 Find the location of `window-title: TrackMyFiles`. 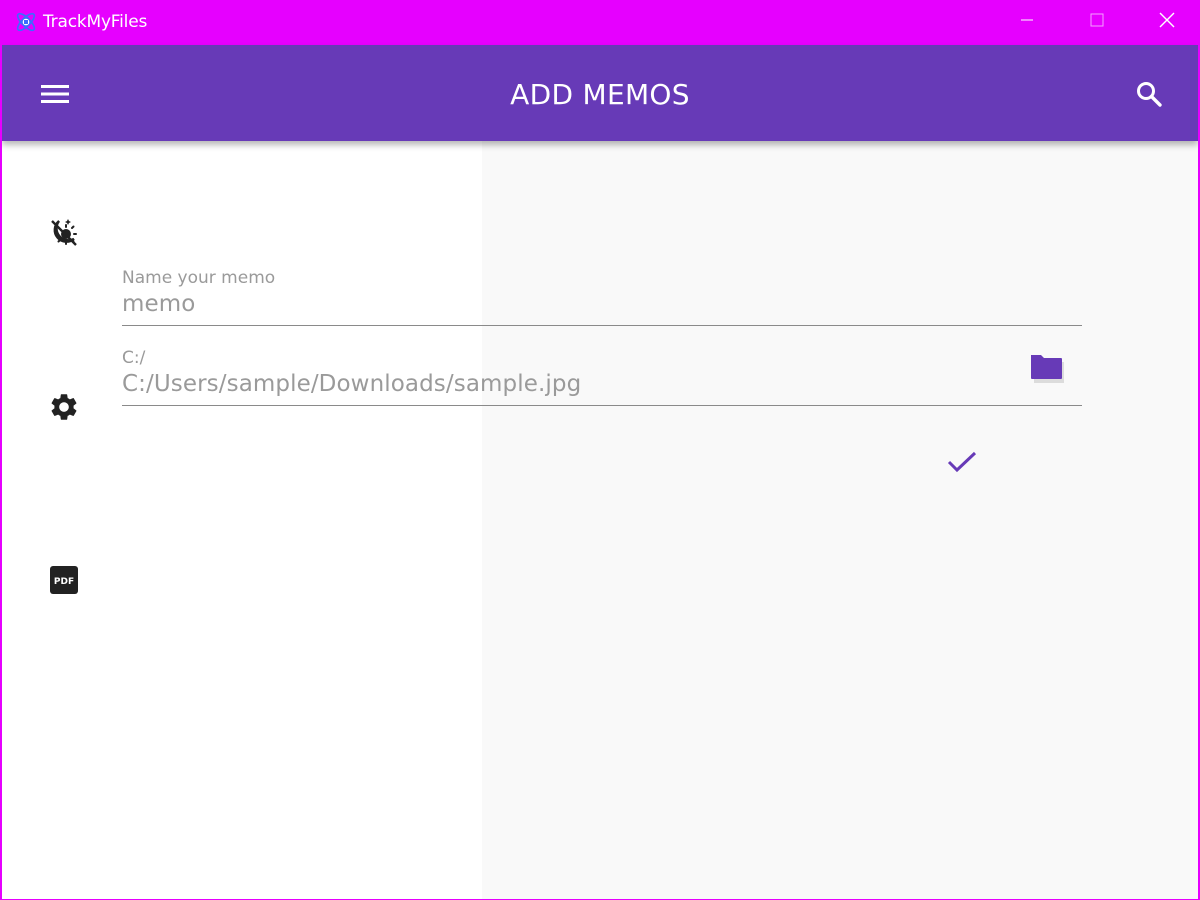

window-title: TrackMyFiles is located at coordinates (95, 22).